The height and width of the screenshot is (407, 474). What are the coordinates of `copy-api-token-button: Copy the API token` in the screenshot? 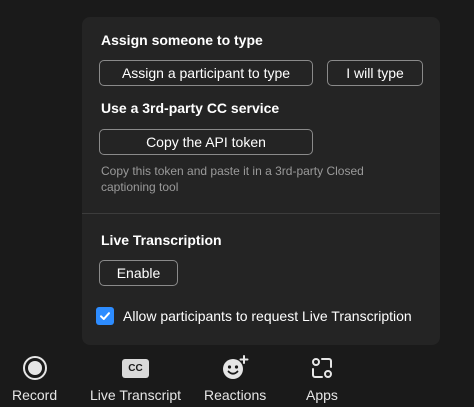 It's located at (206, 142).